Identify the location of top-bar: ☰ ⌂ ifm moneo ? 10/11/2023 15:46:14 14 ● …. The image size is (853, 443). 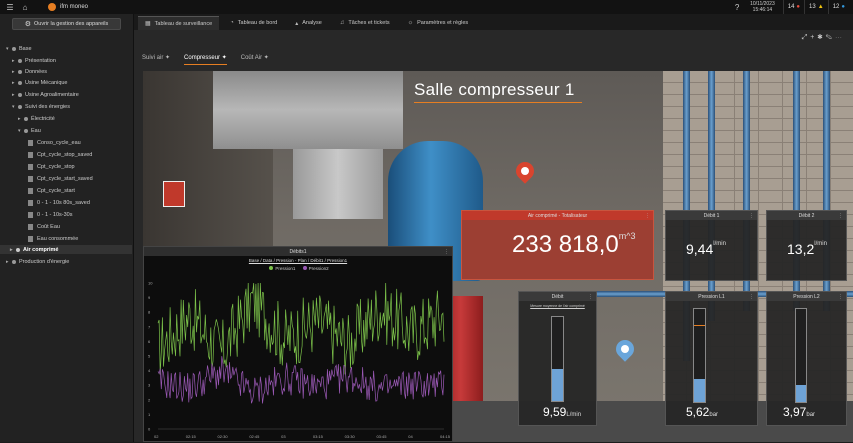
(426, 7).